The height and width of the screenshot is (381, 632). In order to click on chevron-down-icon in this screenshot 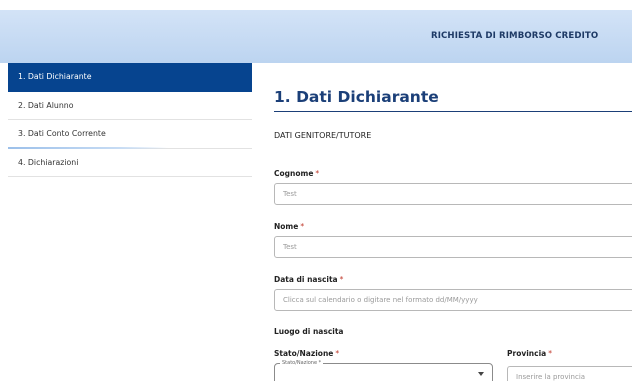, I will do `click(481, 374)`.